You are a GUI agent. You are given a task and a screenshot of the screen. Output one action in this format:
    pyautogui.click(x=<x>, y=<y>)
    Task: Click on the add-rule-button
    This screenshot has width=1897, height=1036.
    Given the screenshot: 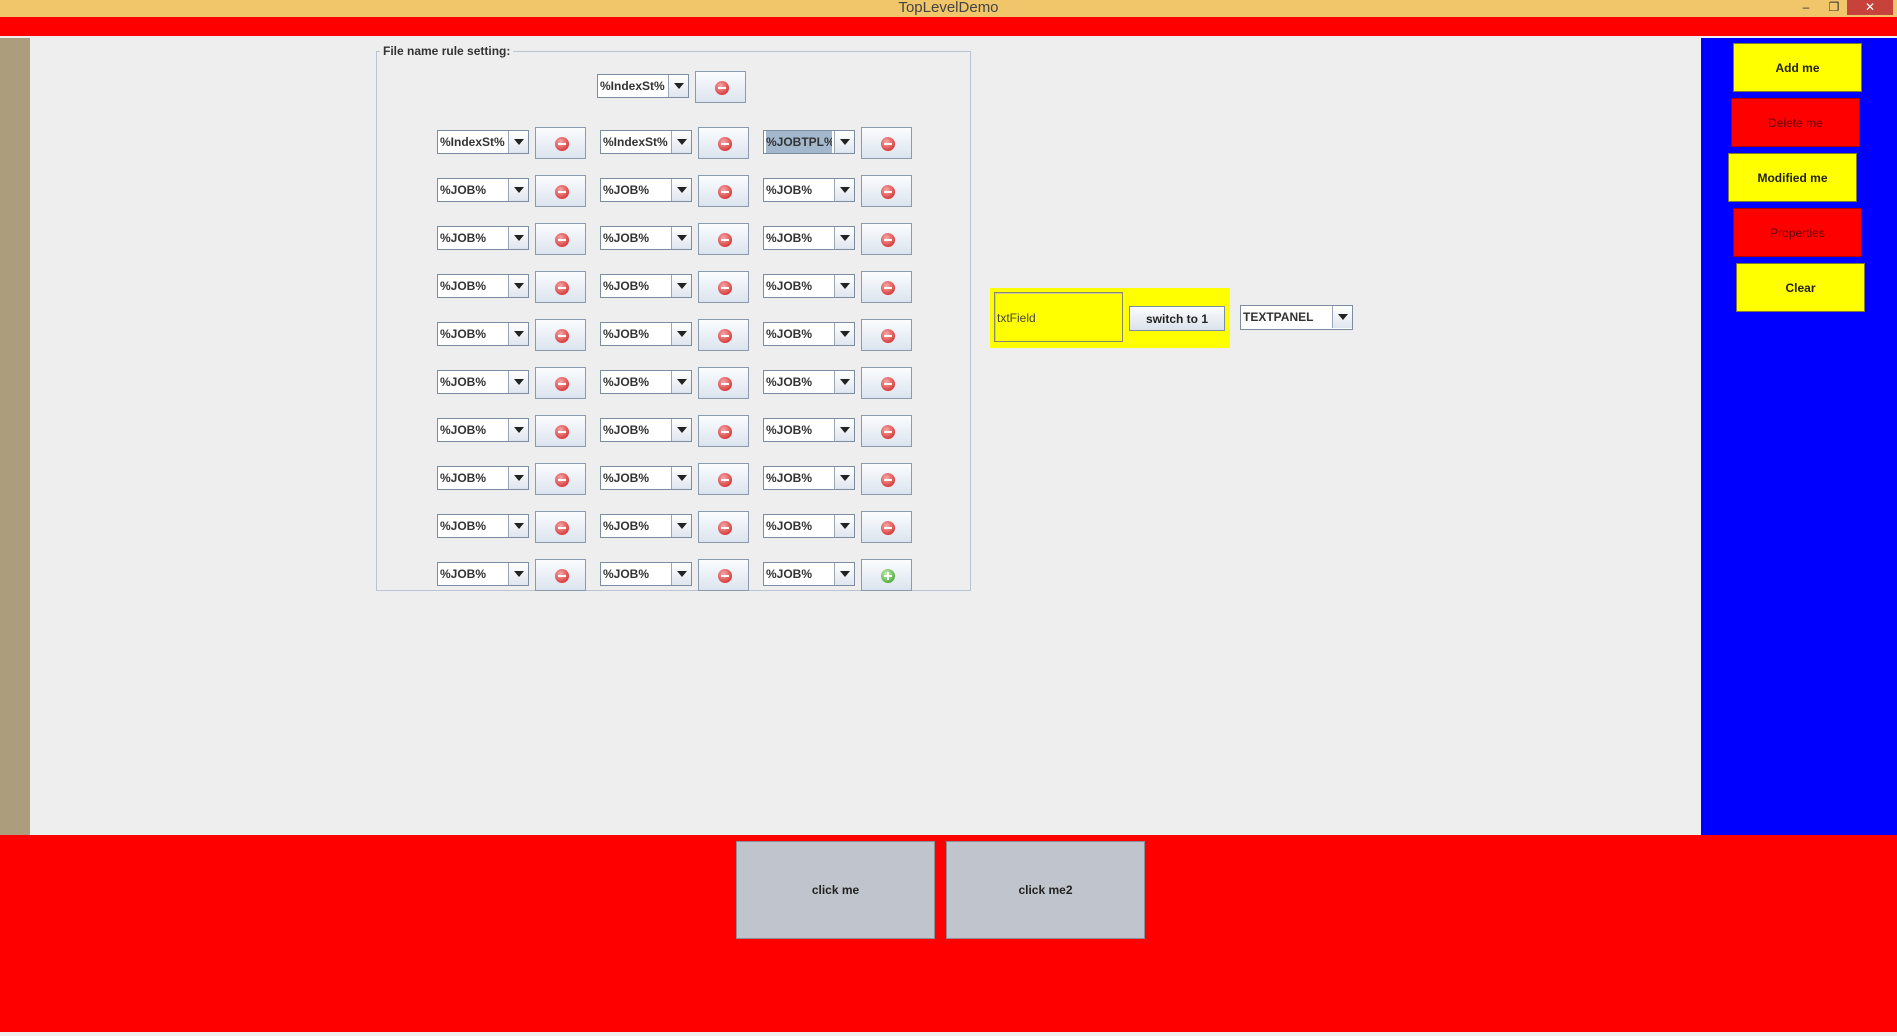 What is the action you would take?
    pyautogui.click(x=886, y=575)
    